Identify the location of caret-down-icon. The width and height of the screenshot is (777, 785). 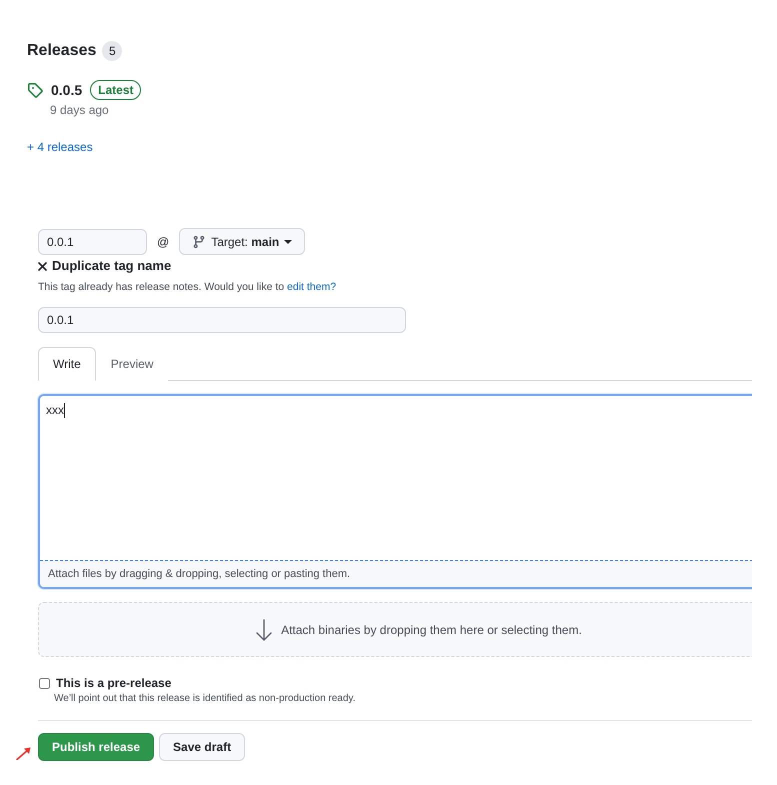
(288, 242).